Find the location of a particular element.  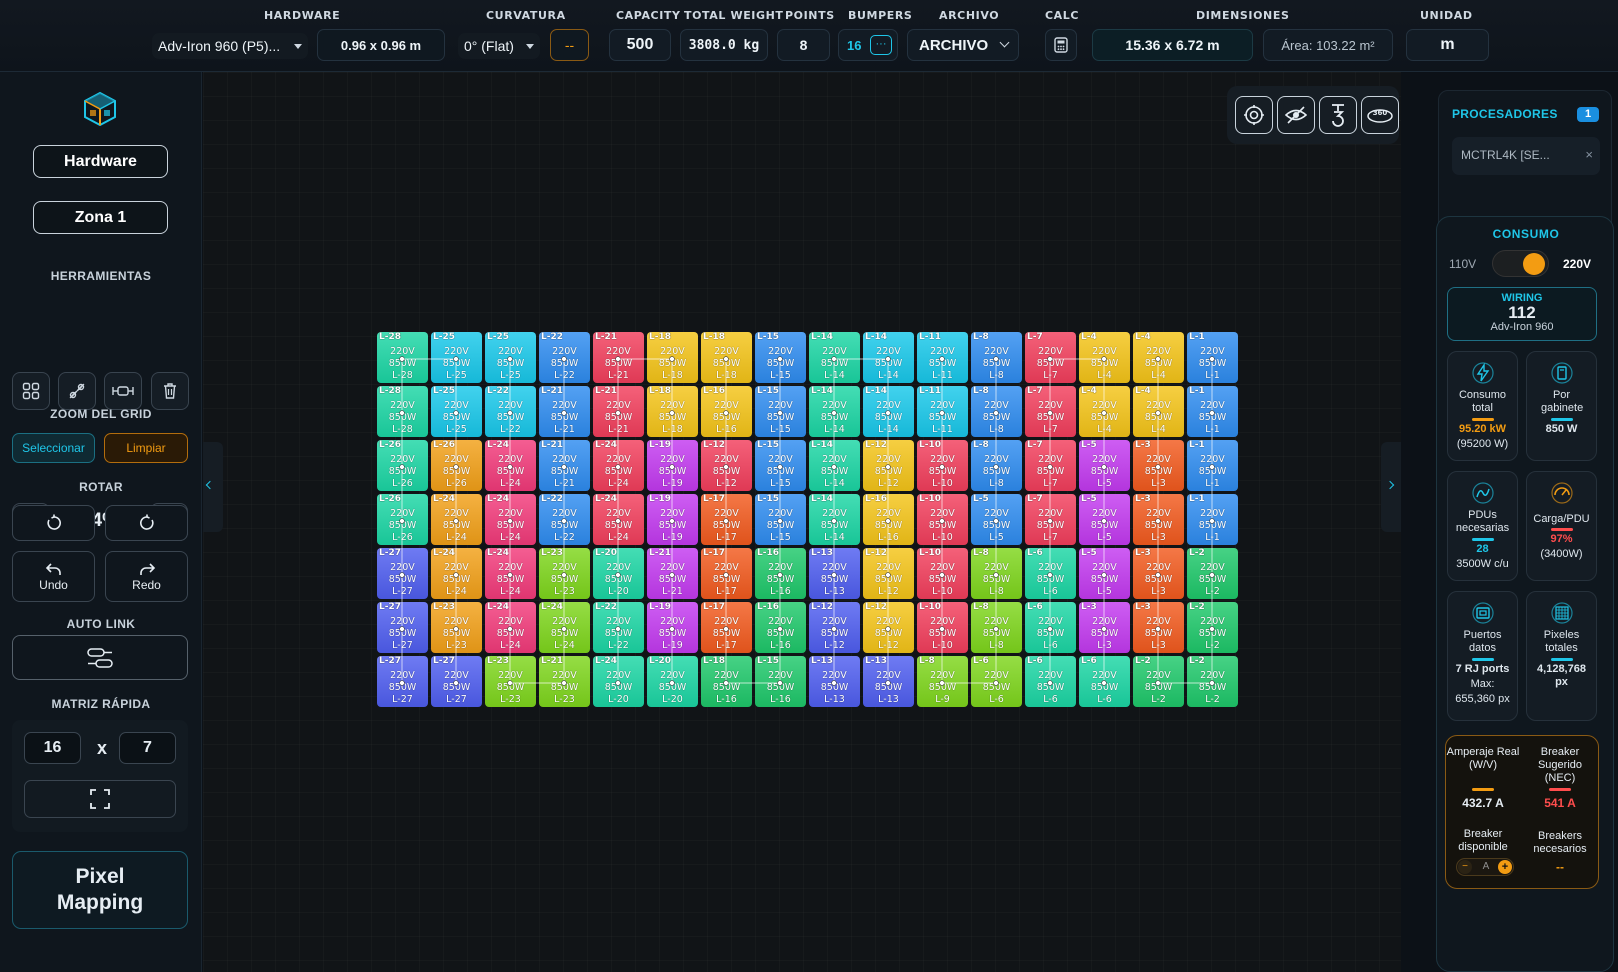

delete-tool-button is located at coordinates (170, 391).